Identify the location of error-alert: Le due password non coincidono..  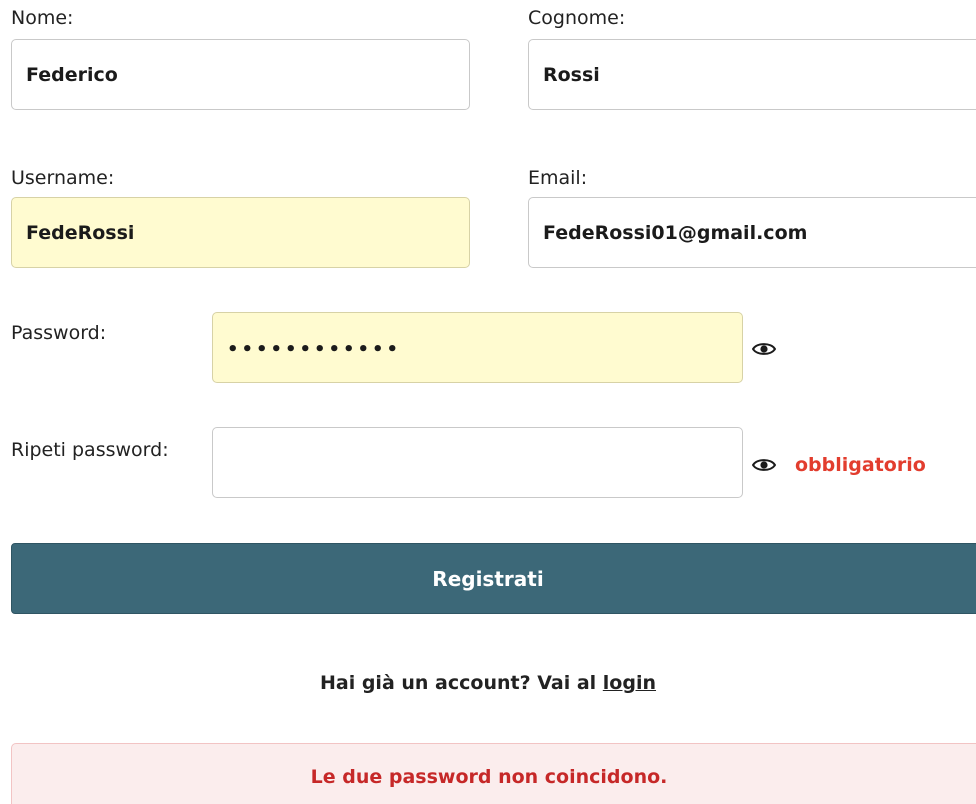
(493, 773).